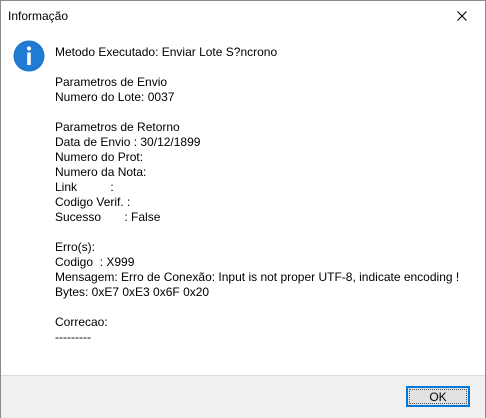  What do you see at coordinates (95, 262) in the screenshot?
I see `message-line: Codigo : X999` at bounding box center [95, 262].